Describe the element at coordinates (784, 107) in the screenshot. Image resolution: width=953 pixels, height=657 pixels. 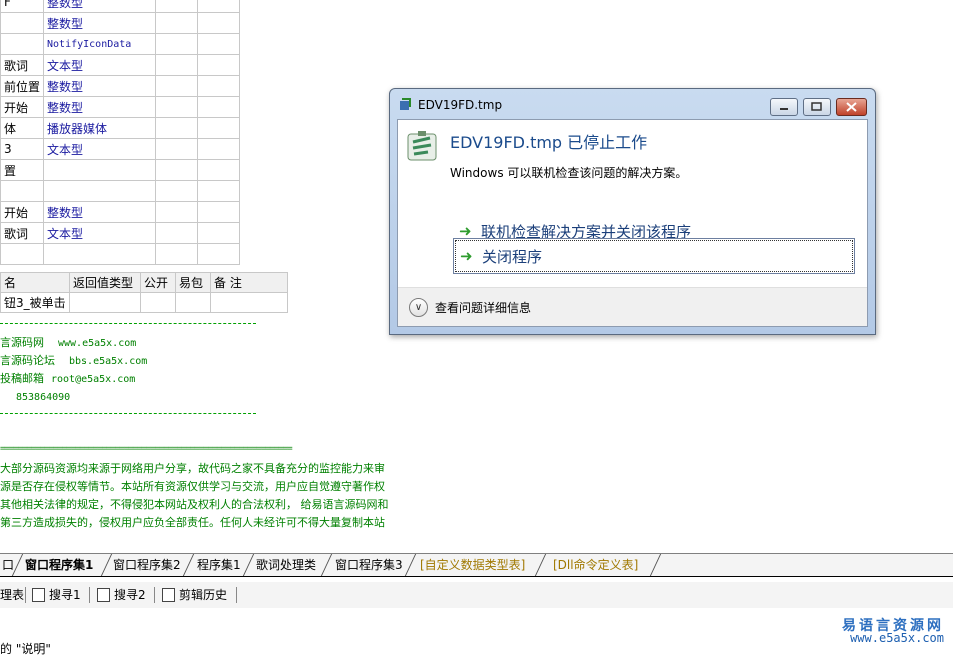
I see `minimize-button` at that location.